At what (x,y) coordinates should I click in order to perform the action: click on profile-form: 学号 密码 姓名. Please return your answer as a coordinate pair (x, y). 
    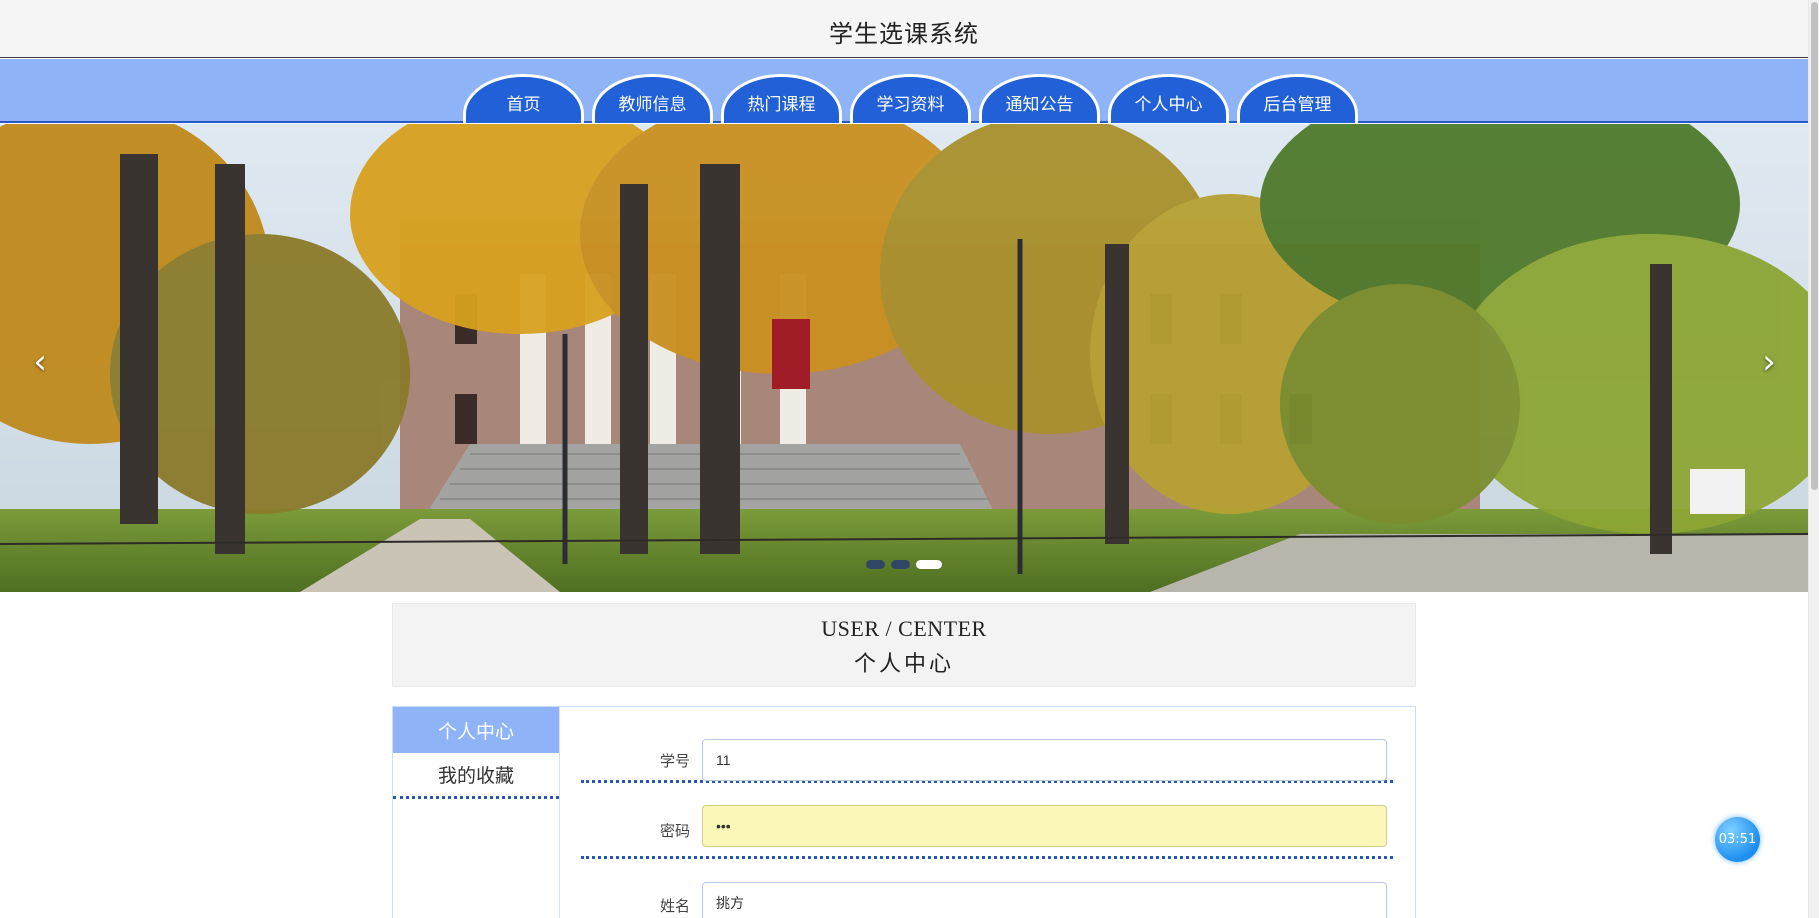
    Looking at the image, I should click on (987, 812).